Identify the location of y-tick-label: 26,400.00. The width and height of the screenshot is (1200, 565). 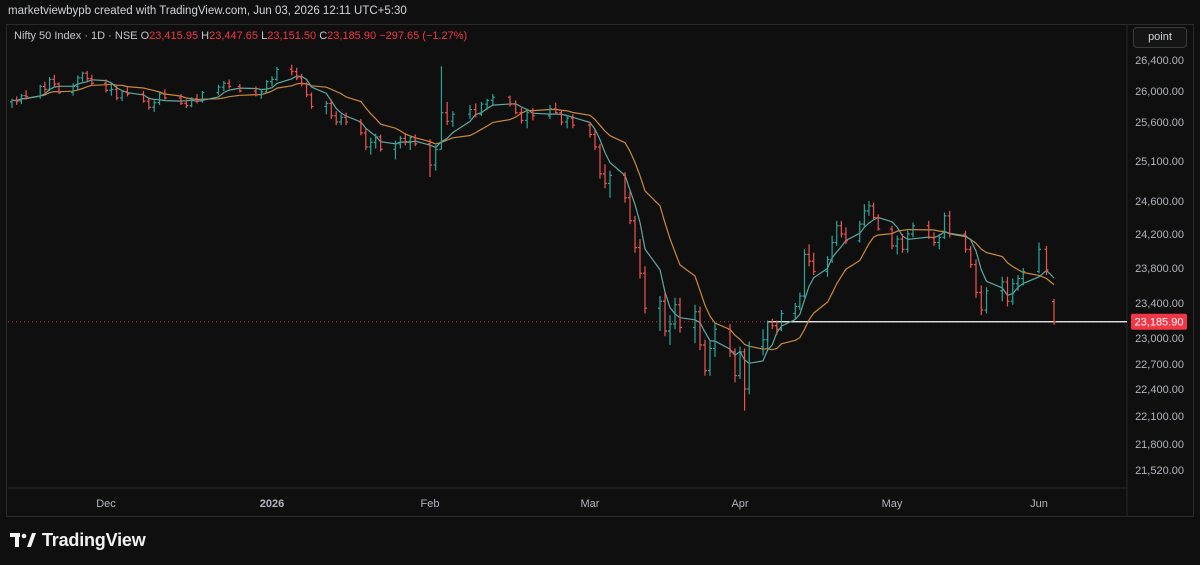
(1159, 61).